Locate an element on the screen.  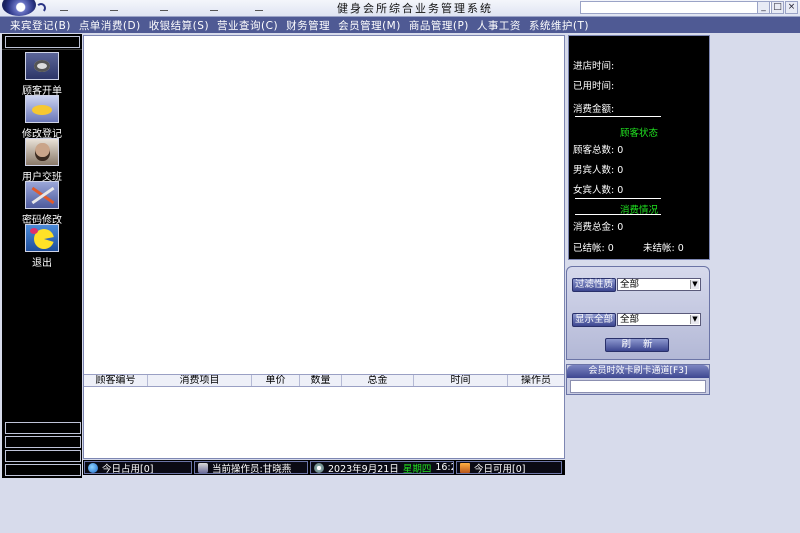
title-bar: 健身会所综合业务管理系统 _ □ × is located at coordinates (400, 8).